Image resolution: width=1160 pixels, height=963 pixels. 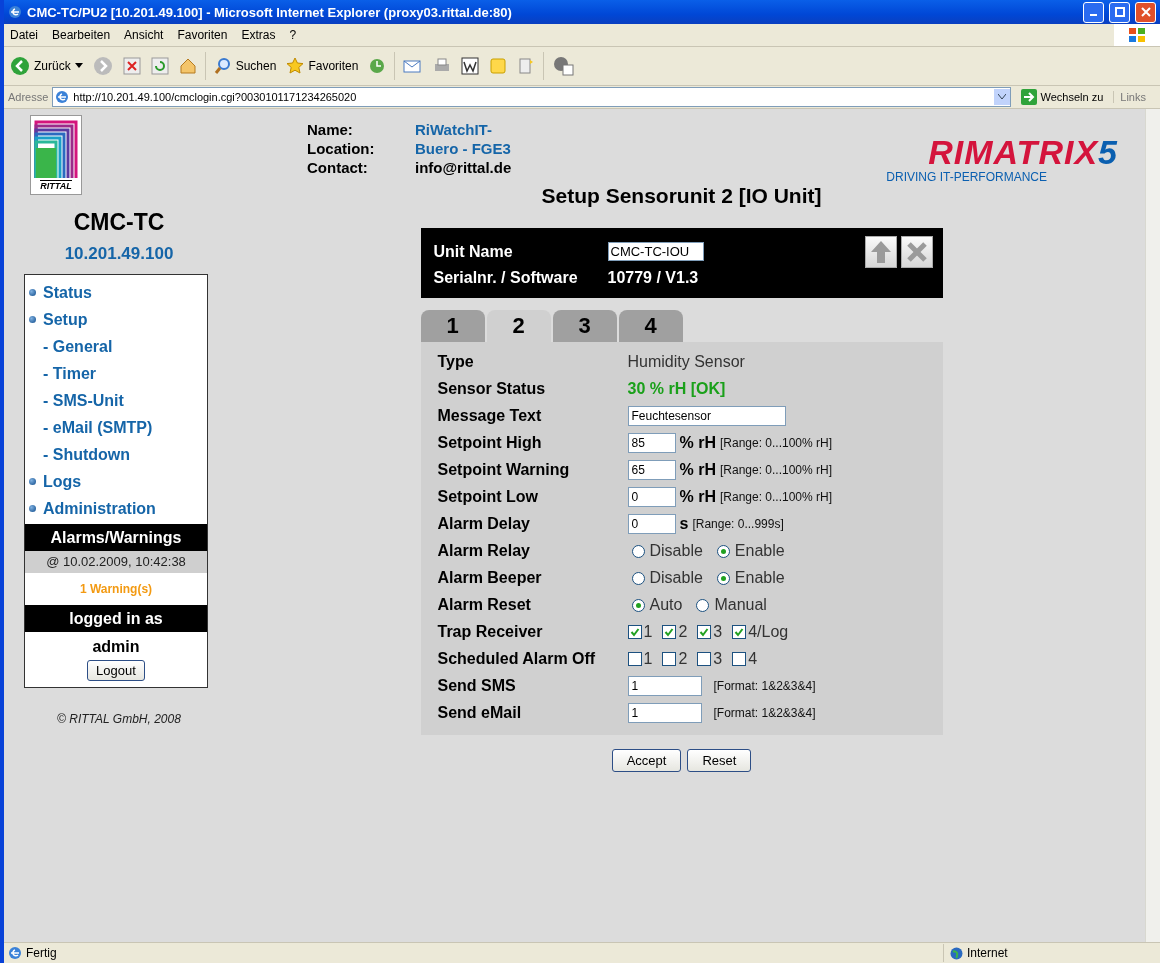 What do you see at coordinates (463, 148) in the screenshot?
I see `info-value: Buero - FGE3` at bounding box center [463, 148].